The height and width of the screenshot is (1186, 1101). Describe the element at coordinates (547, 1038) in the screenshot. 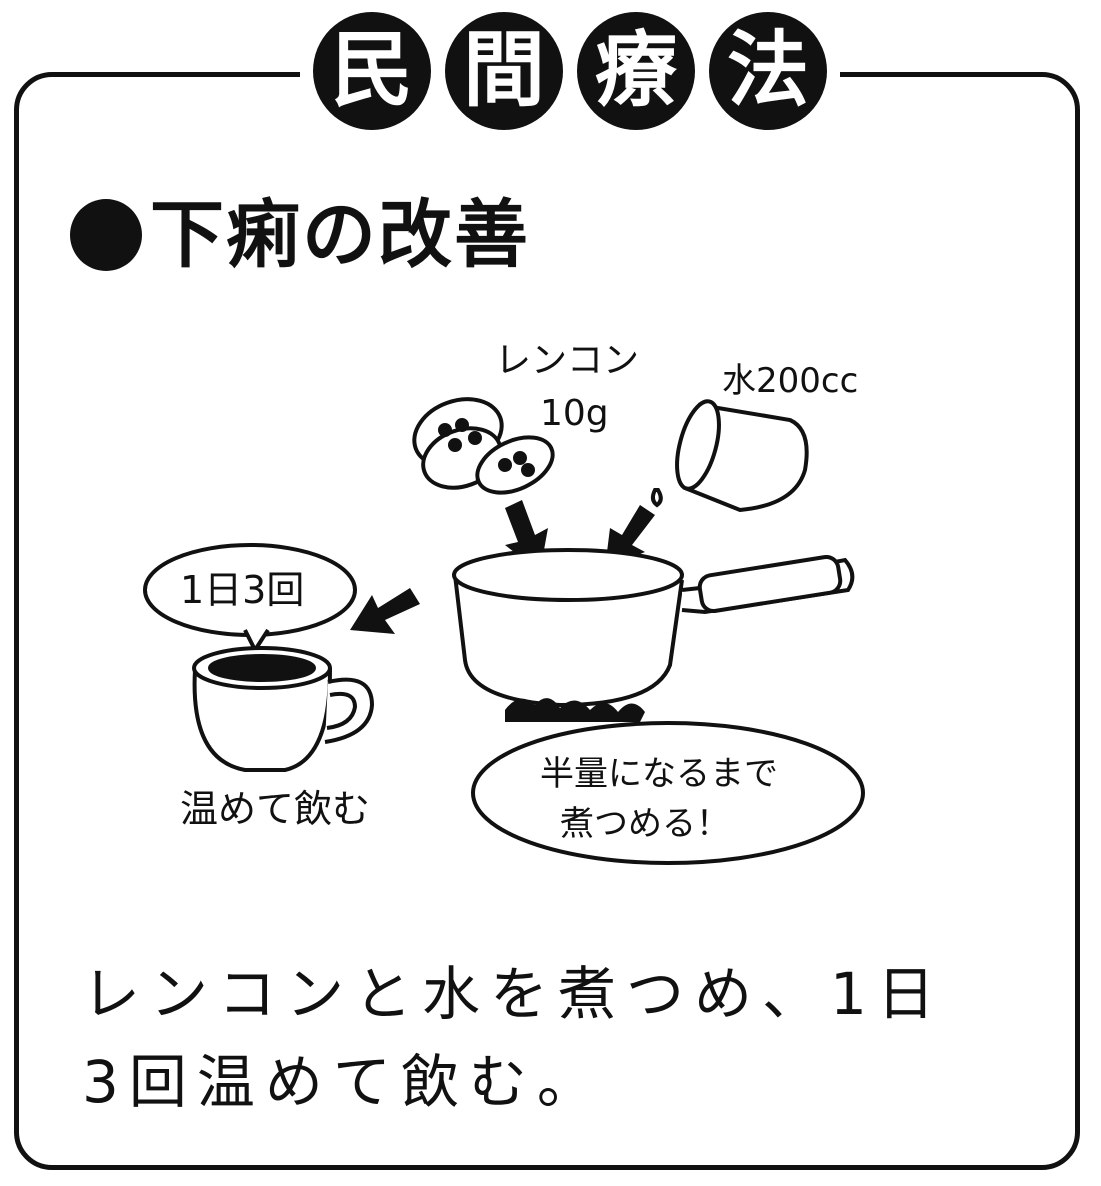

I see `caption: レンコンと水を煮つめ、1日 3回温めて飲む。` at that location.